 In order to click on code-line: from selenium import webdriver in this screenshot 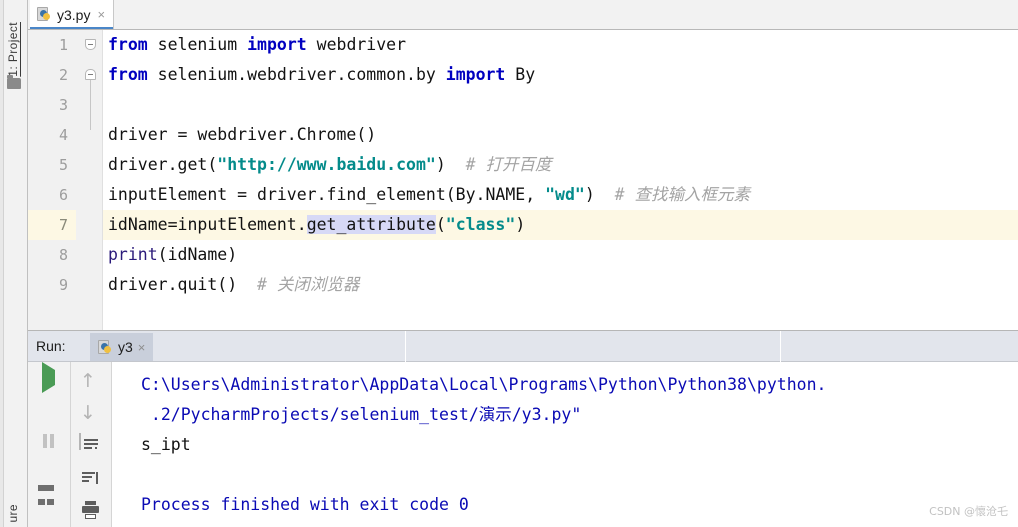, I will do `click(560, 45)`.